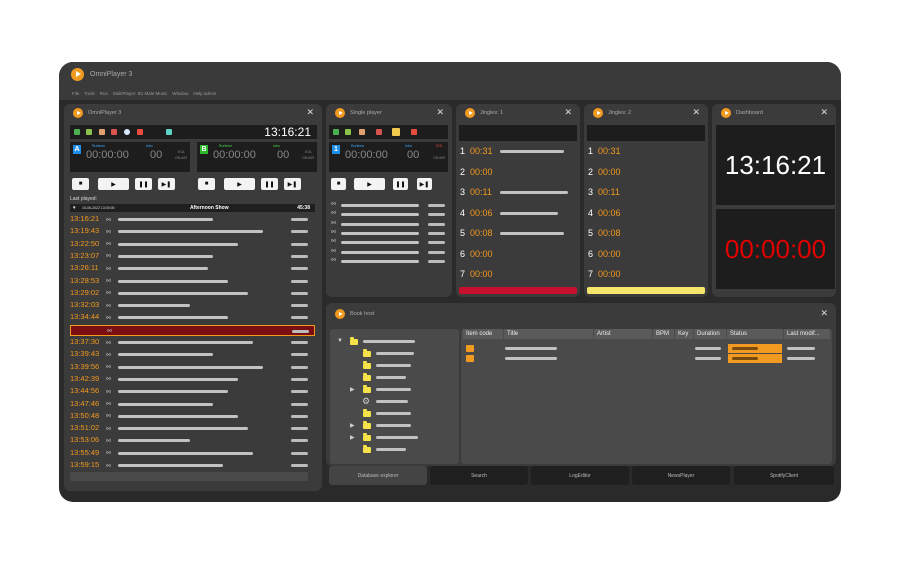  What do you see at coordinates (424, 184) in the screenshot?
I see `single-next-button: ▶❚` at bounding box center [424, 184].